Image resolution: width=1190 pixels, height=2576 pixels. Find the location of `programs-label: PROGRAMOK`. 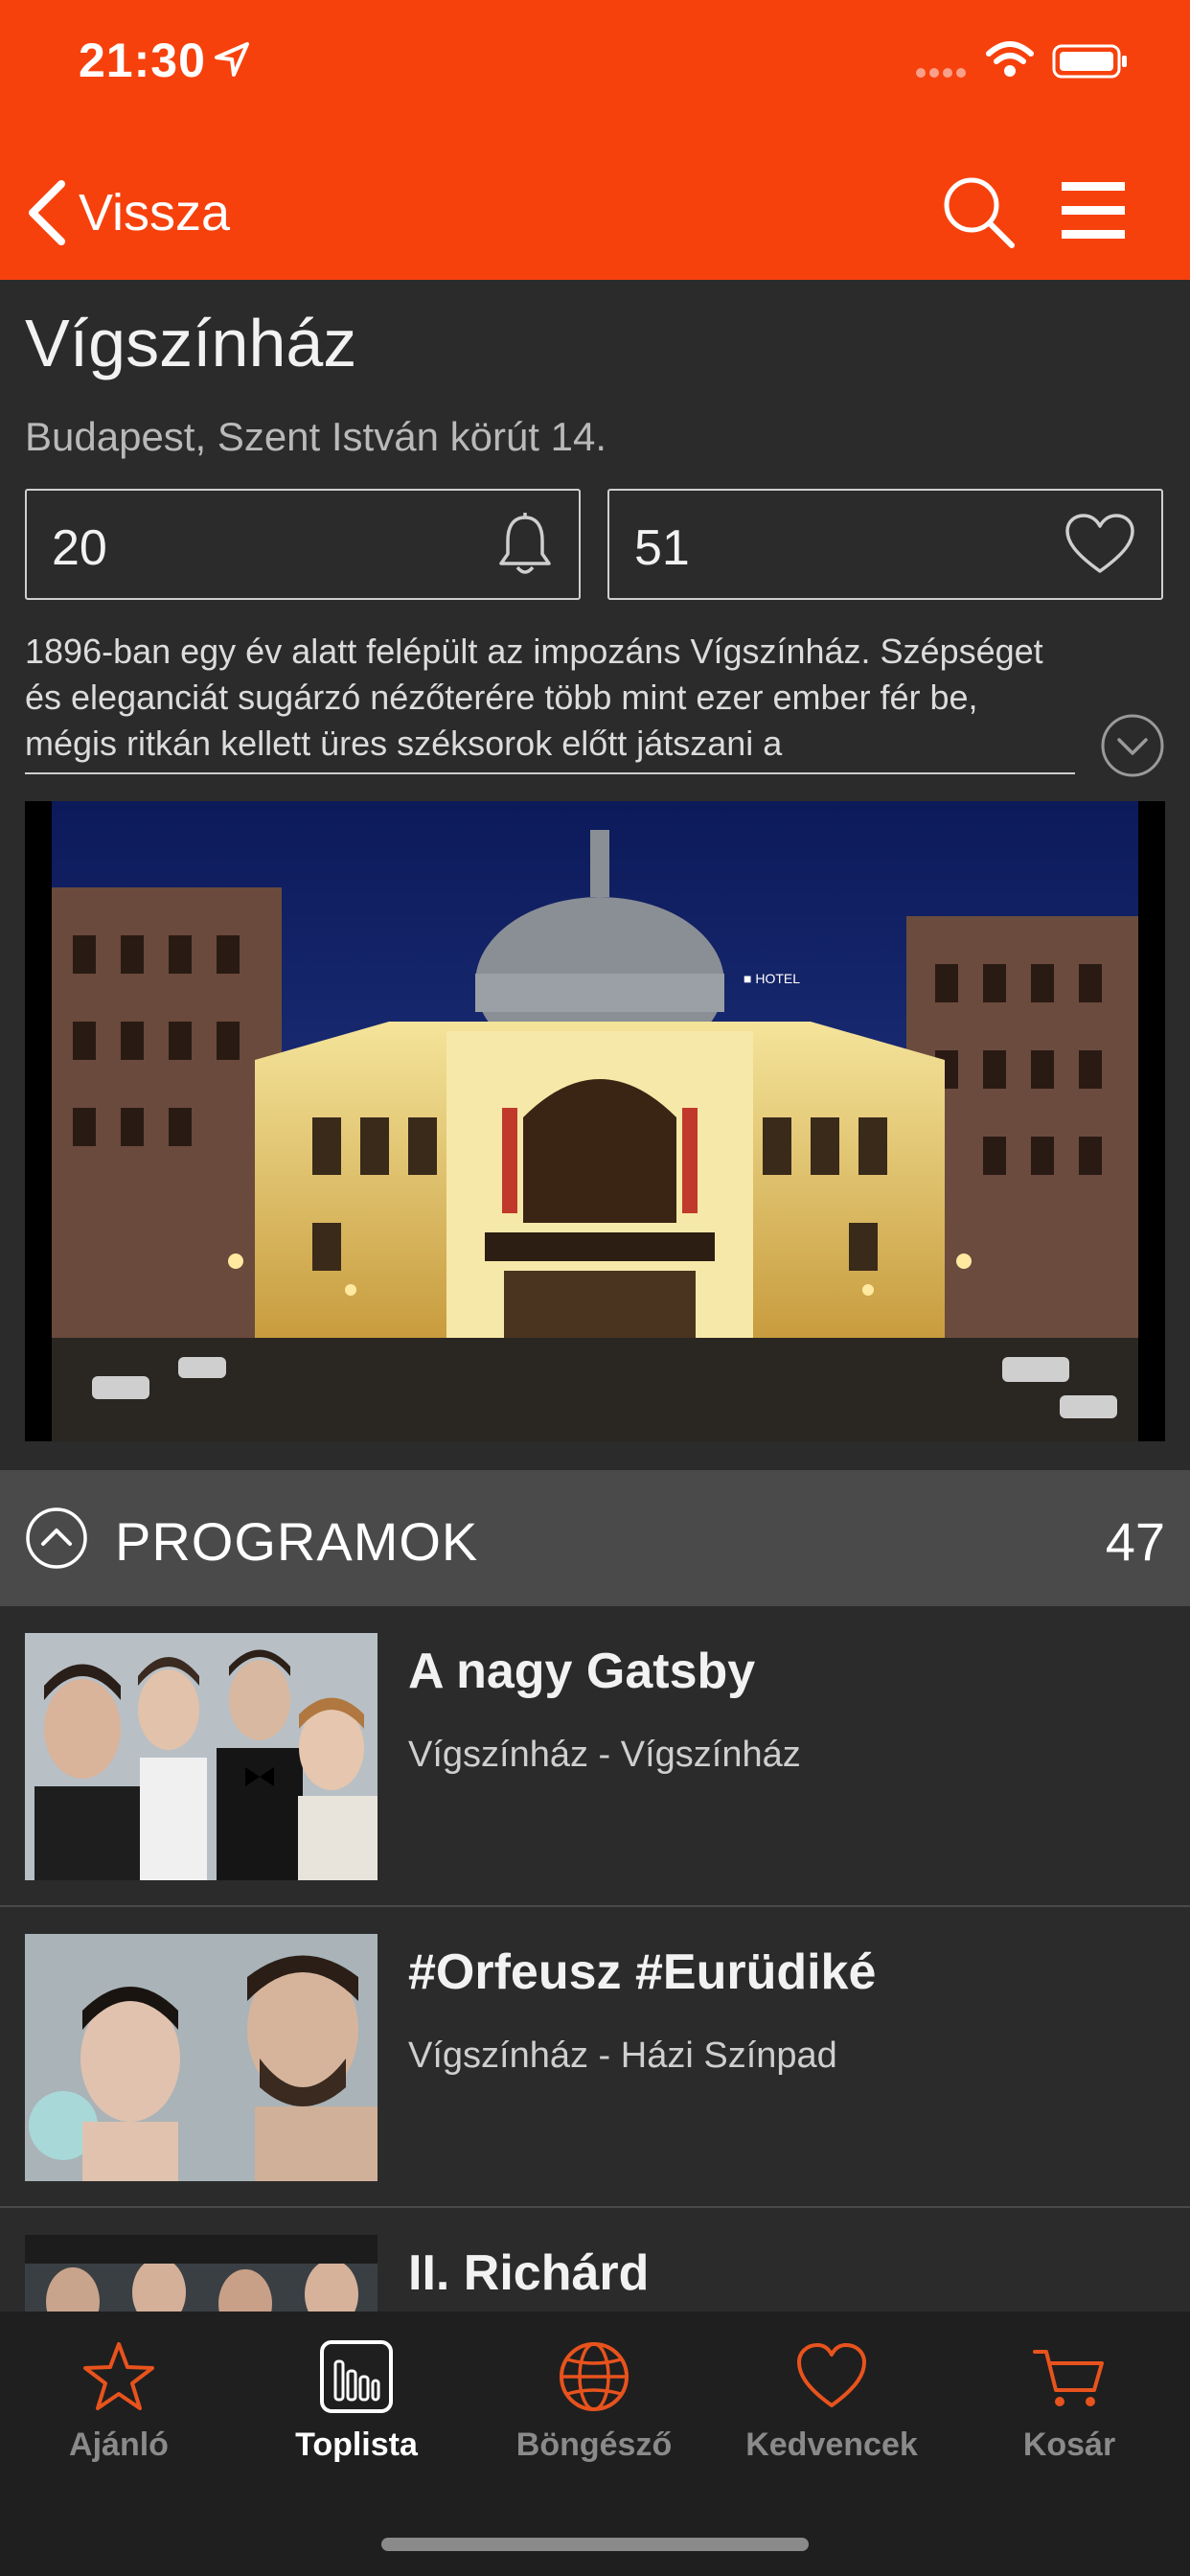

programs-label: PROGRAMOK is located at coordinates (297, 1541).